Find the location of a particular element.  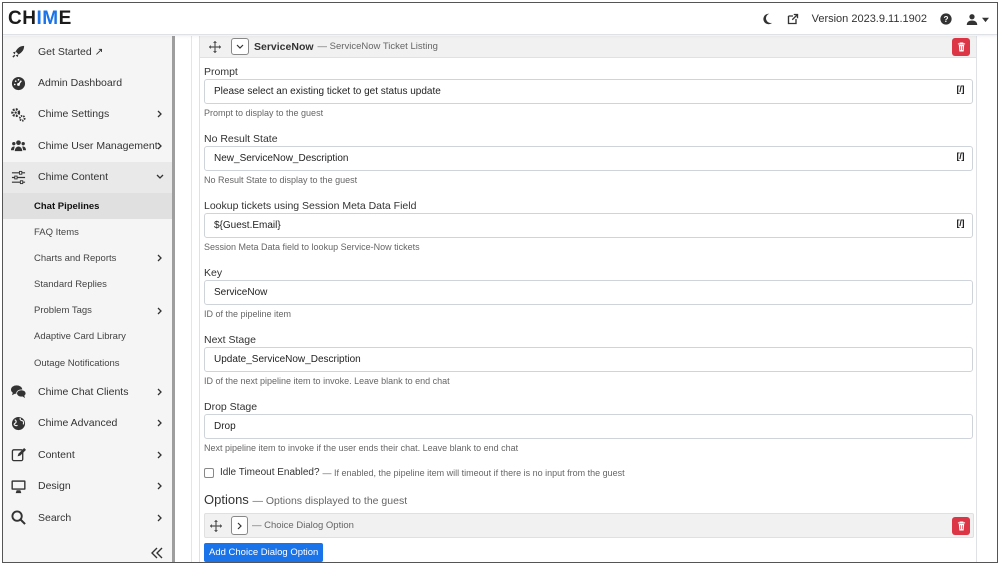

options-subtitle: — Options displayed to the guest is located at coordinates (330, 501).